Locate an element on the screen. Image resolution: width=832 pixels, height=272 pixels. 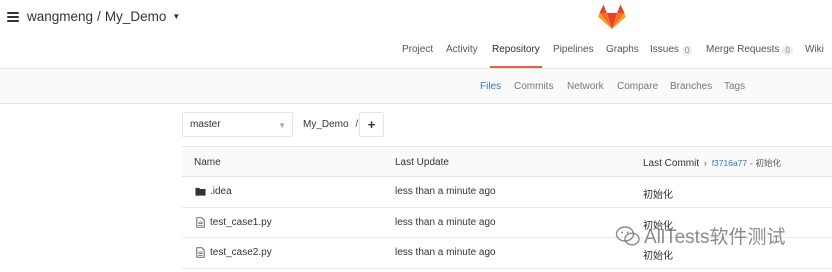
row-name: .idea is located at coordinates (213, 191).